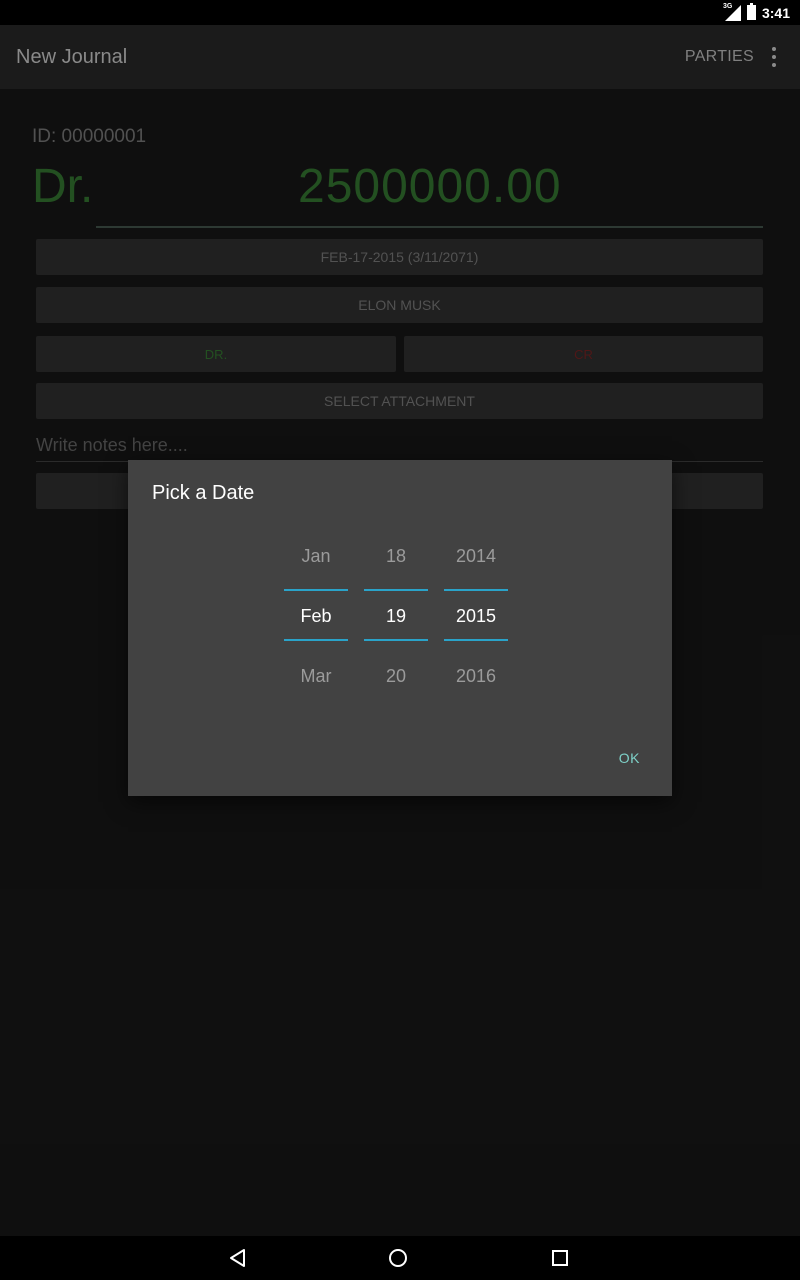  I want to click on year-prev: 2014, so click(476, 556).